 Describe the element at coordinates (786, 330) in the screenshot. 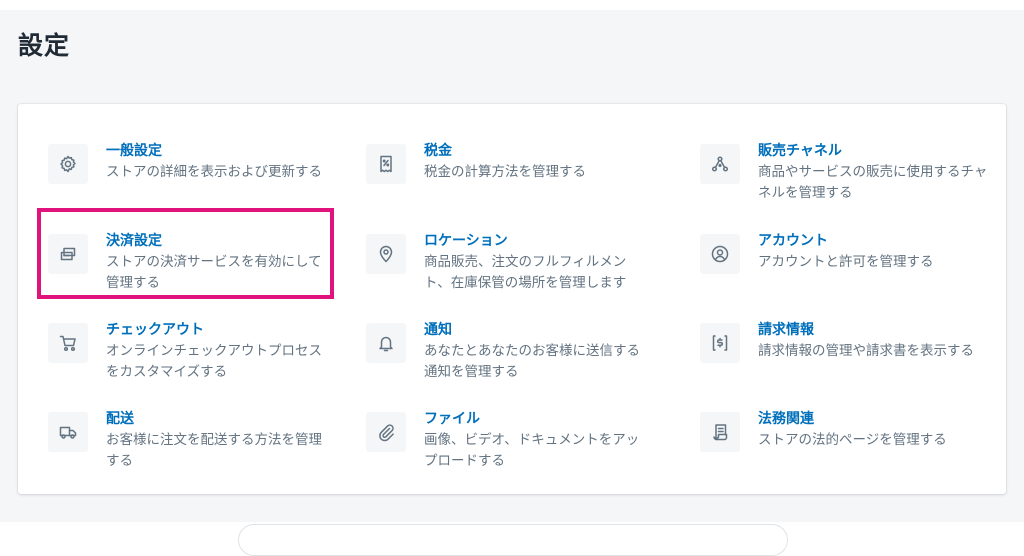

I see `settings-item-title: 請求情報` at that location.